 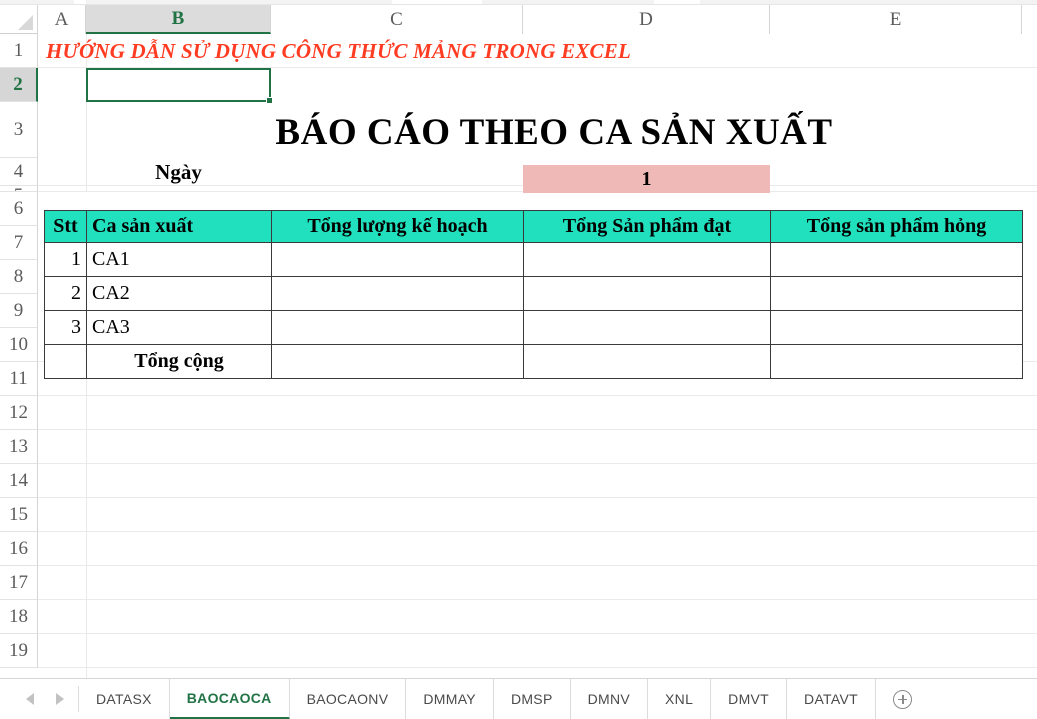 I want to click on column-header-c: C, so click(x=397, y=19).